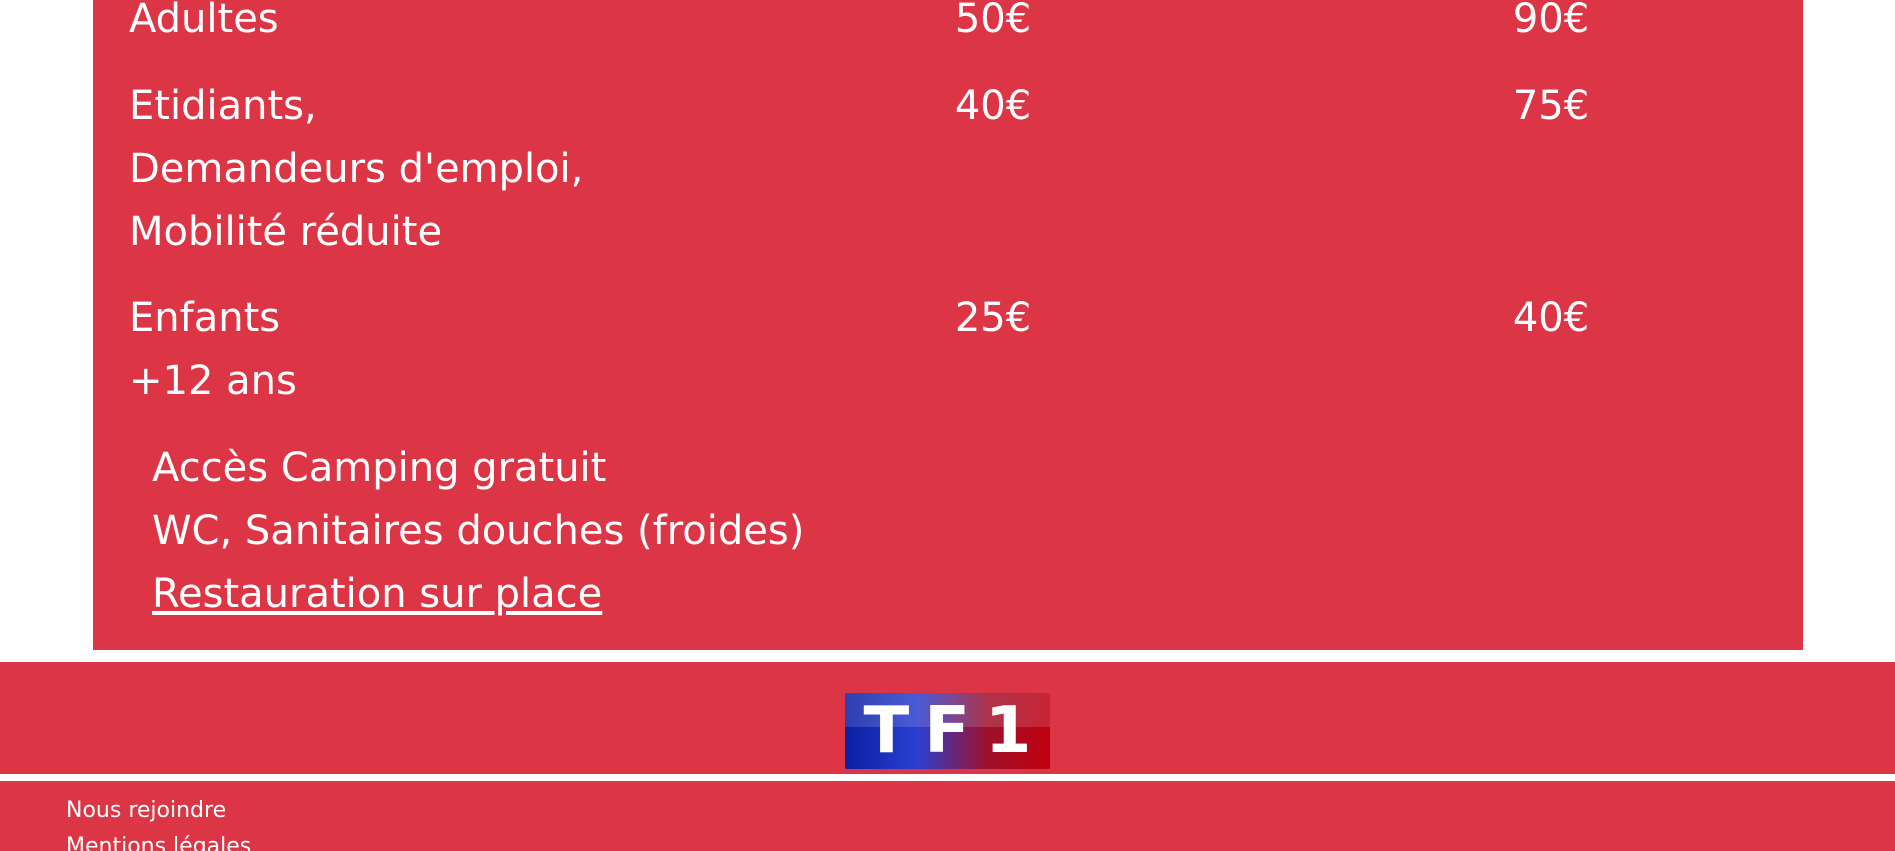  What do you see at coordinates (158, 842) in the screenshot?
I see `footer-link-mentions-legales: Mentions légales` at bounding box center [158, 842].